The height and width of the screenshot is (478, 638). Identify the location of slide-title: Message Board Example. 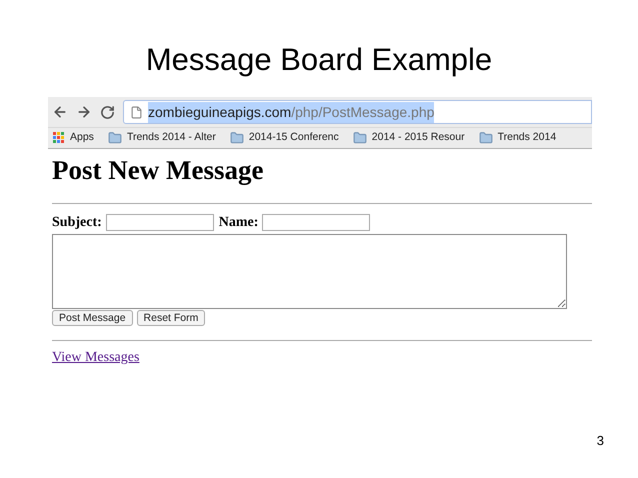
(319, 60).